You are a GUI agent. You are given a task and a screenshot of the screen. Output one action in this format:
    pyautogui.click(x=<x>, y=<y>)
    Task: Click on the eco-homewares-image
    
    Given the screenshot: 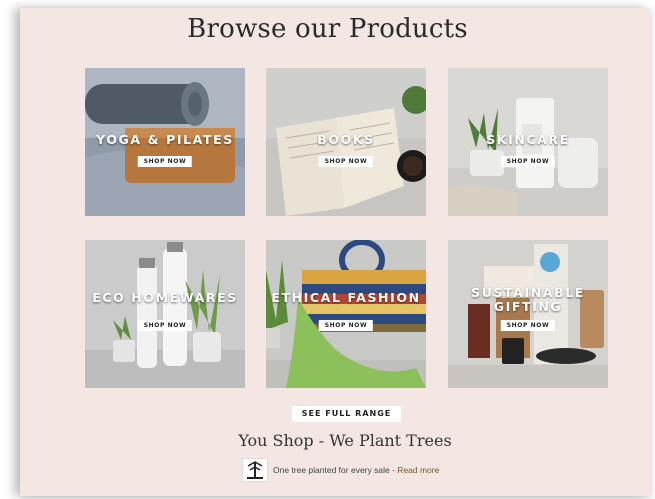 What is the action you would take?
    pyautogui.click(x=165, y=314)
    